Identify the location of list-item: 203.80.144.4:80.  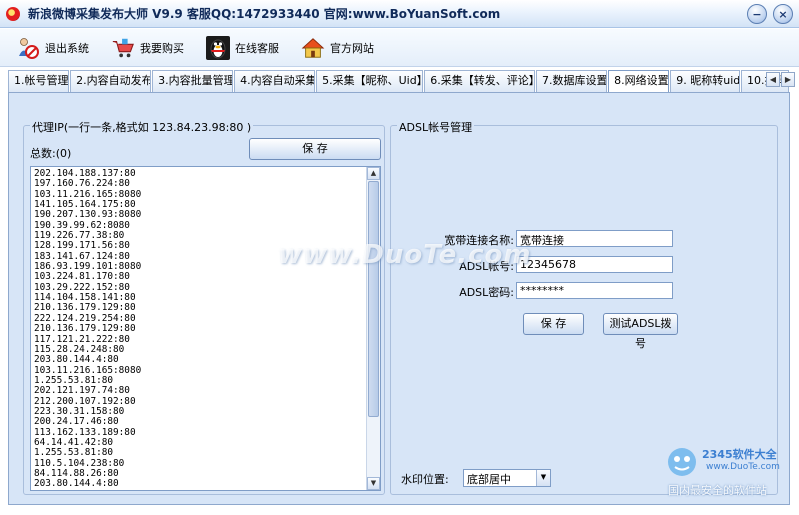
(76, 360).